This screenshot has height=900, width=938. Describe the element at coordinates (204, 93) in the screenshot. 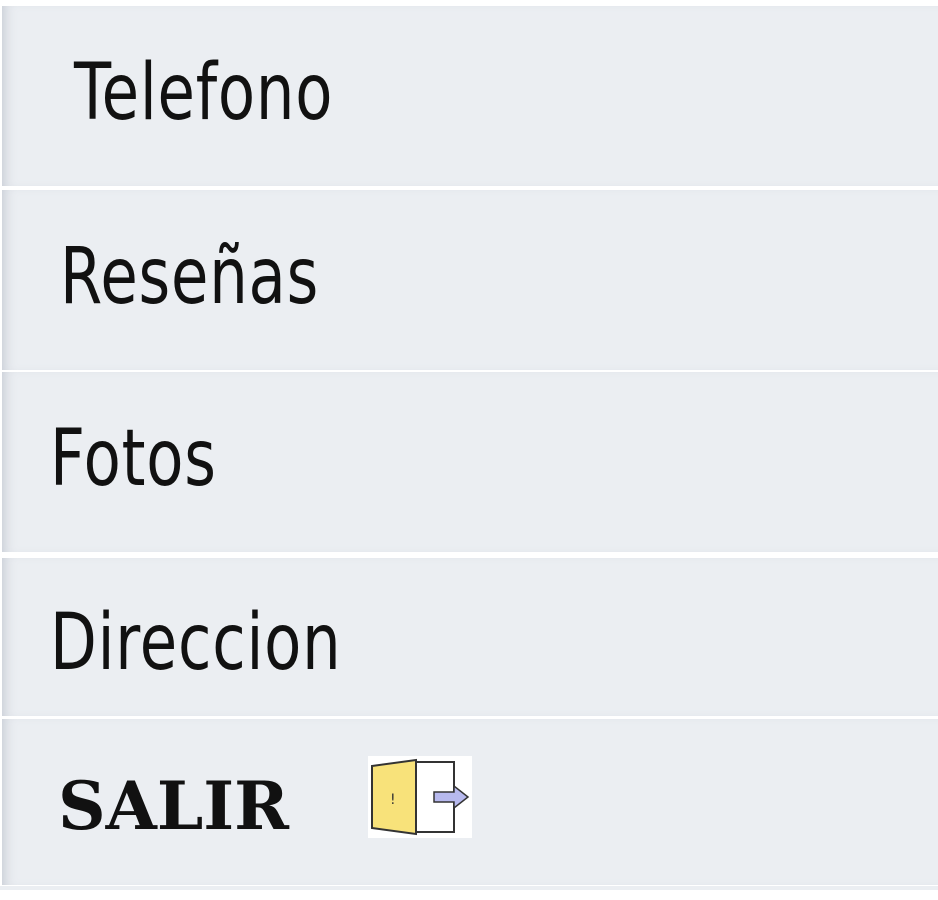

I see `menu-item-label: Telefono` at that location.